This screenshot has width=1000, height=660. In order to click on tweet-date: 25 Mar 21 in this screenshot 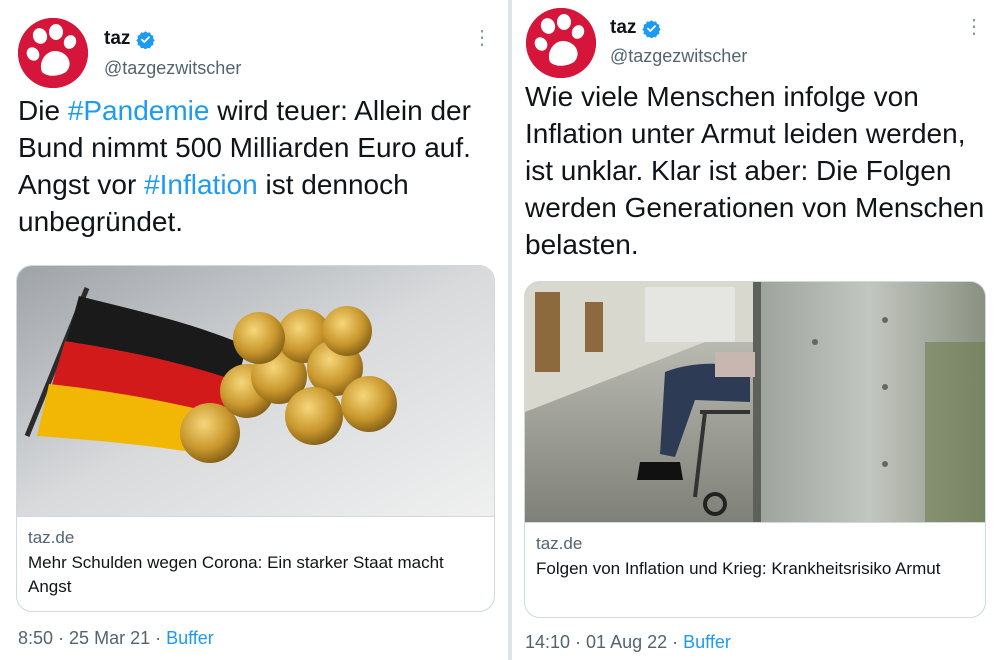, I will do `click(109, 638)`.